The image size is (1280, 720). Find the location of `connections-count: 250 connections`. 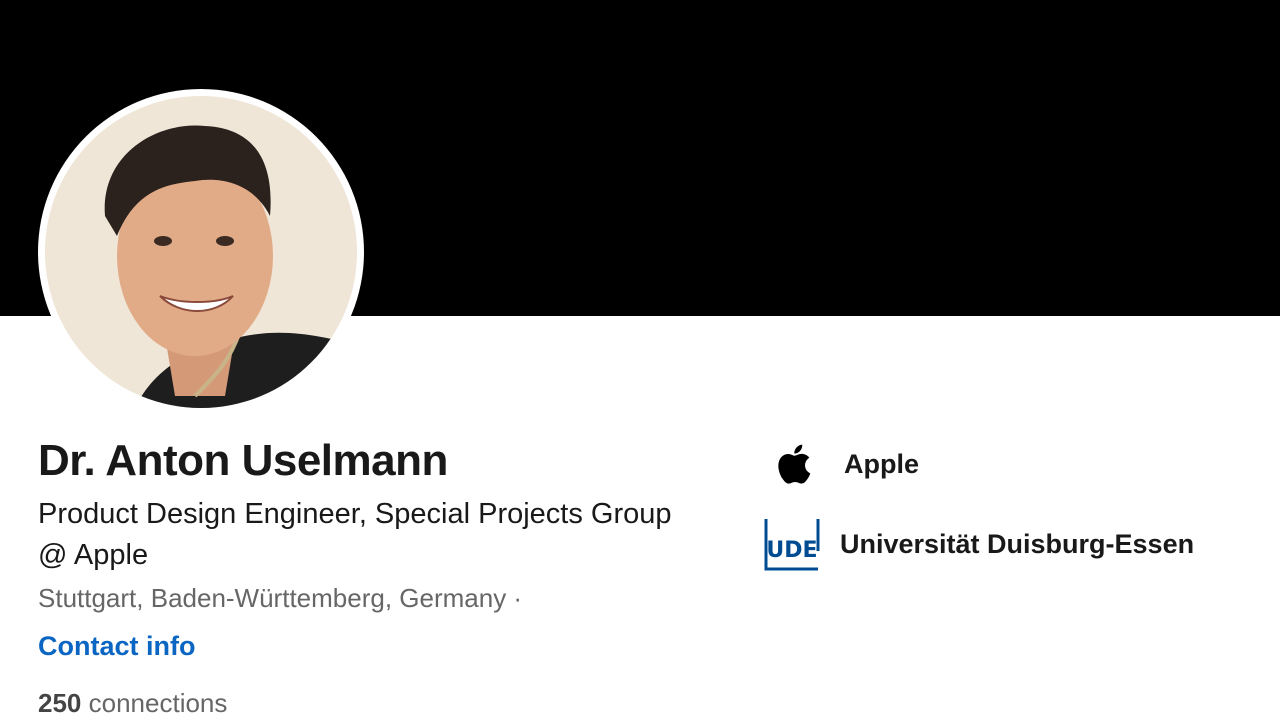

connections-count: 250 connections is located at coordinates (132, 703).